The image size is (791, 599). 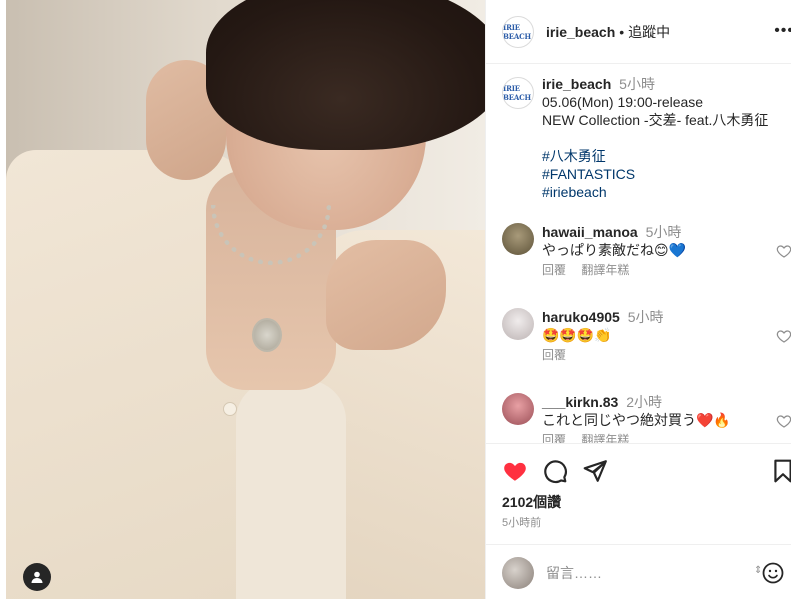 I want to click on caption-time: 5小時, so click(x=637, y=84).